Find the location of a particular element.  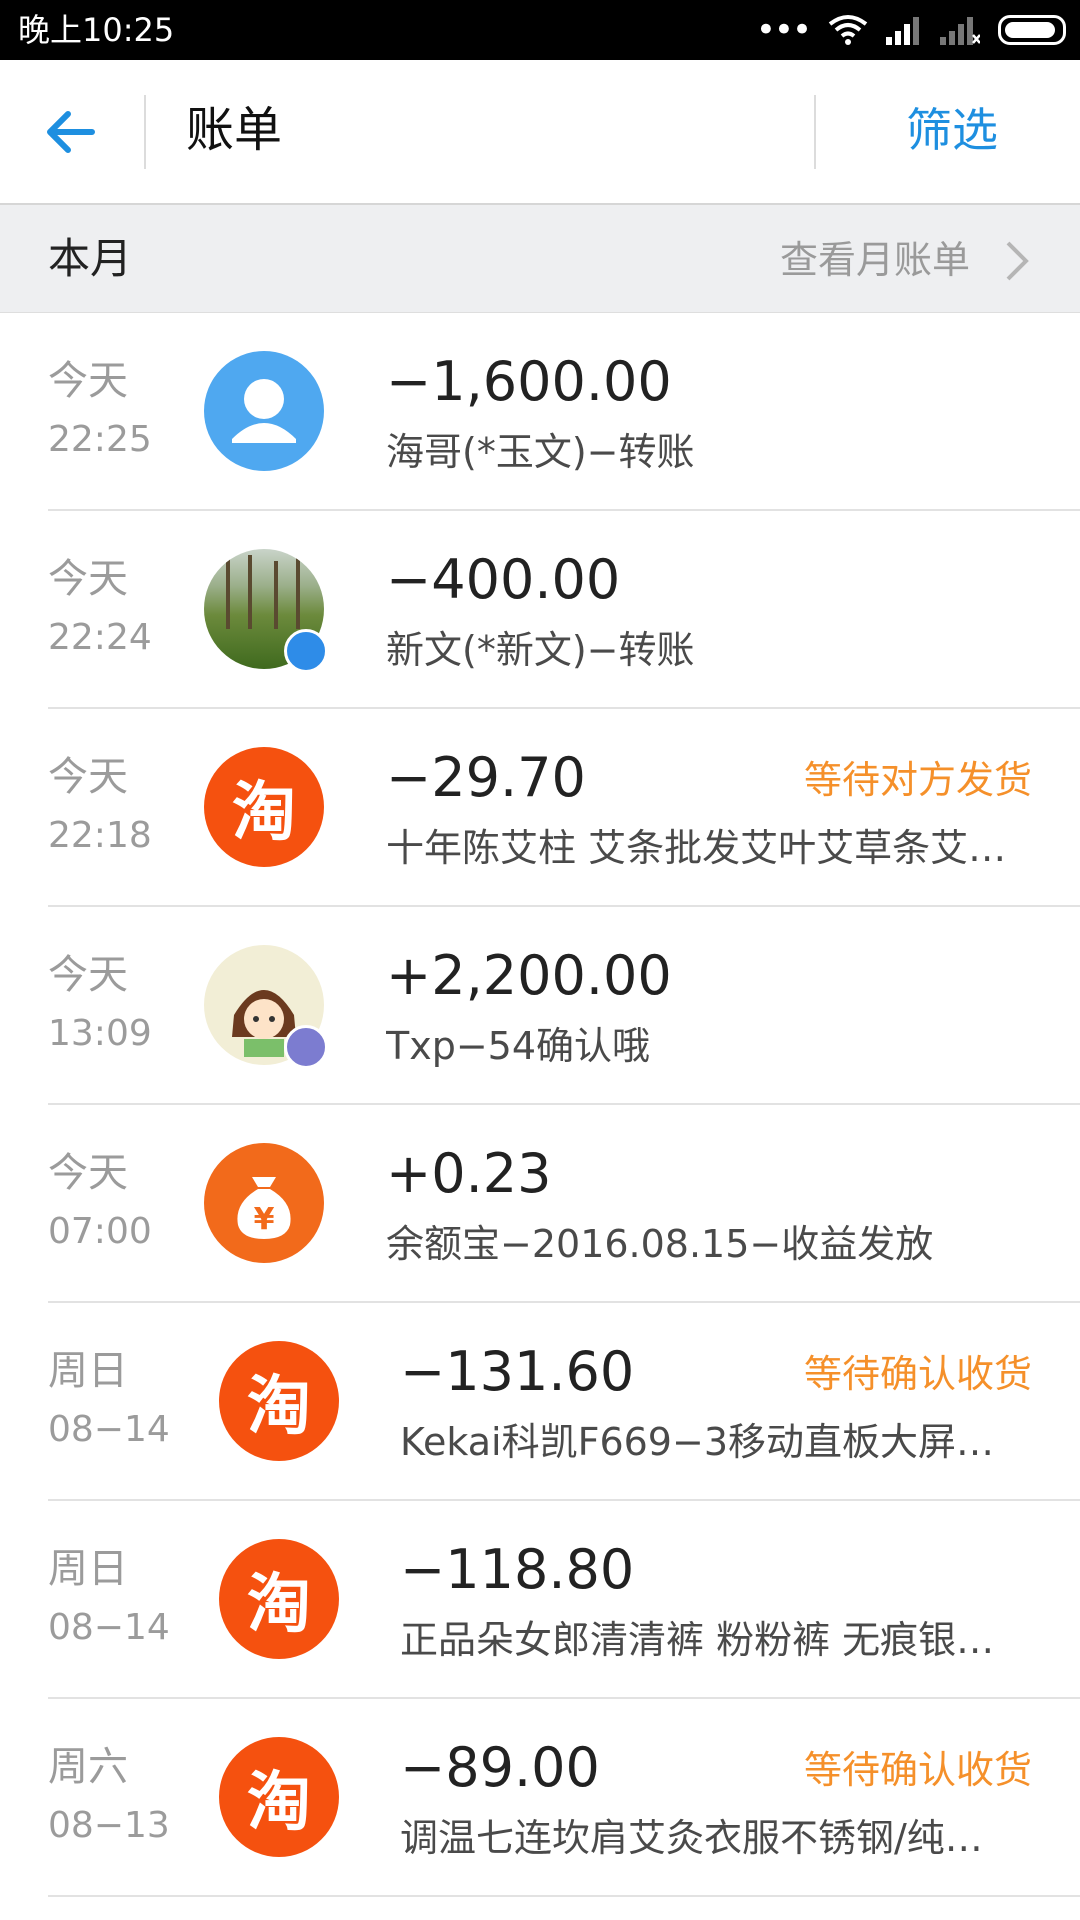

money-bag-icon: ¥ is located at coordinates (264, 1203).